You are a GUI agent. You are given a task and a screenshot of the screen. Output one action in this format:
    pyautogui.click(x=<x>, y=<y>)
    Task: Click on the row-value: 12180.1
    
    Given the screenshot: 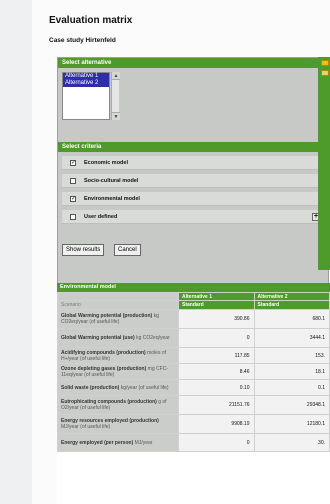 What is the action you would take?
    pyautogui.click(x=291, y=424)
    